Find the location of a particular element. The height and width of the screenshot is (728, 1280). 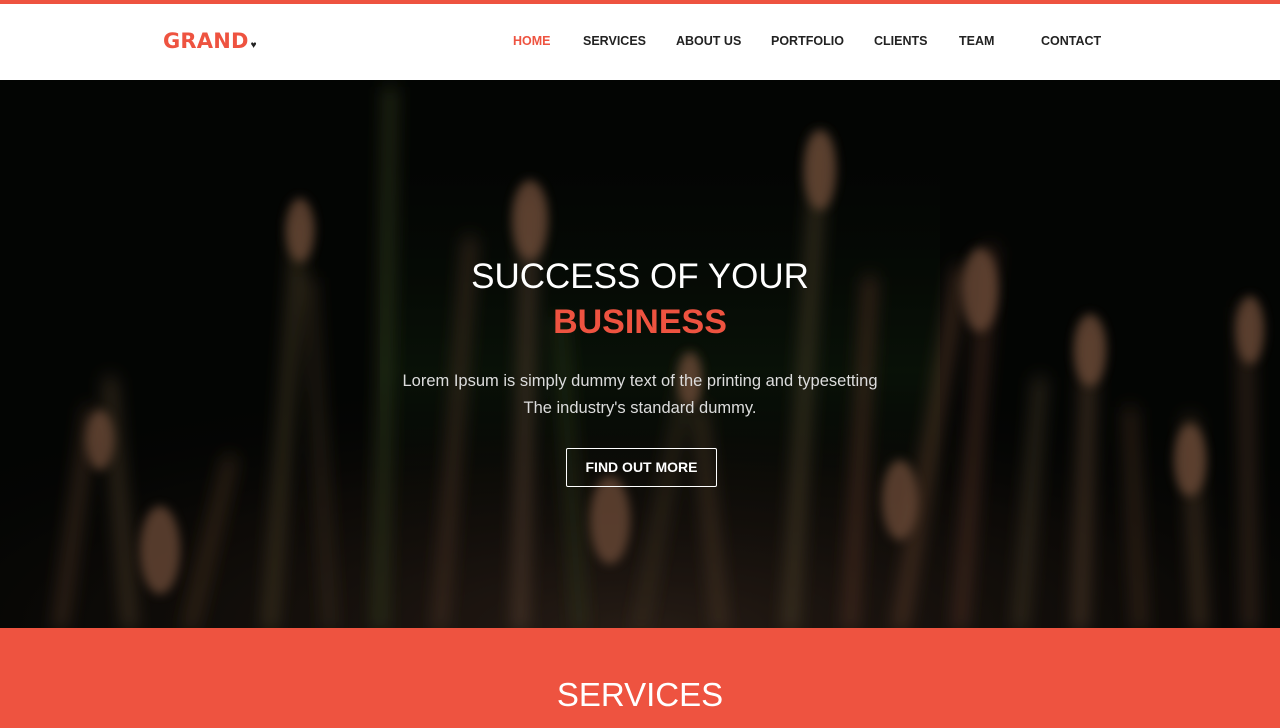

hero-highlight: BUSINESS is located at coordinates (640, 322).